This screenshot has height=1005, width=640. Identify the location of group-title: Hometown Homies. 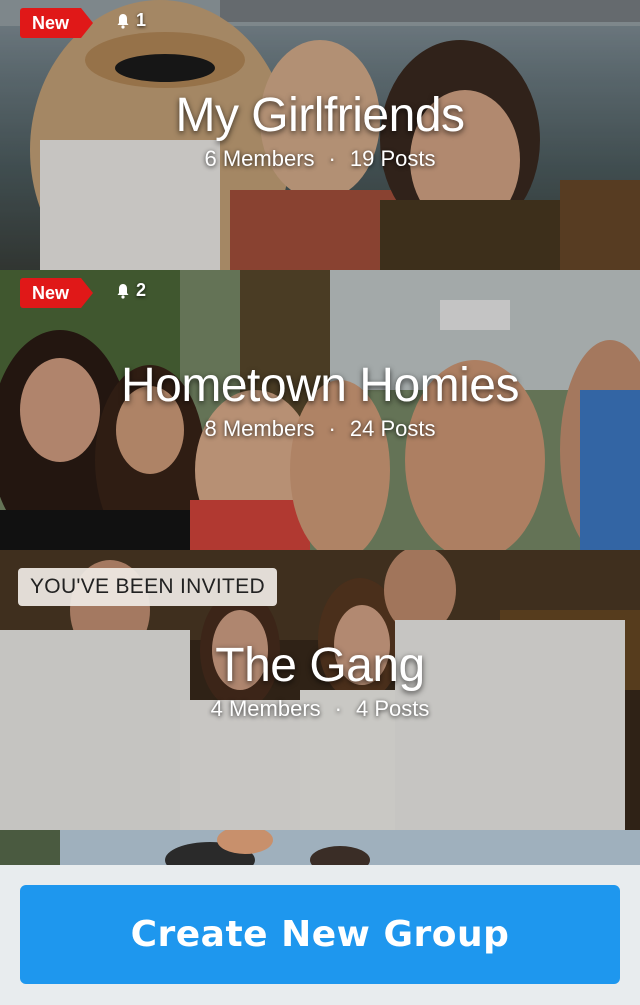
(320, 385).